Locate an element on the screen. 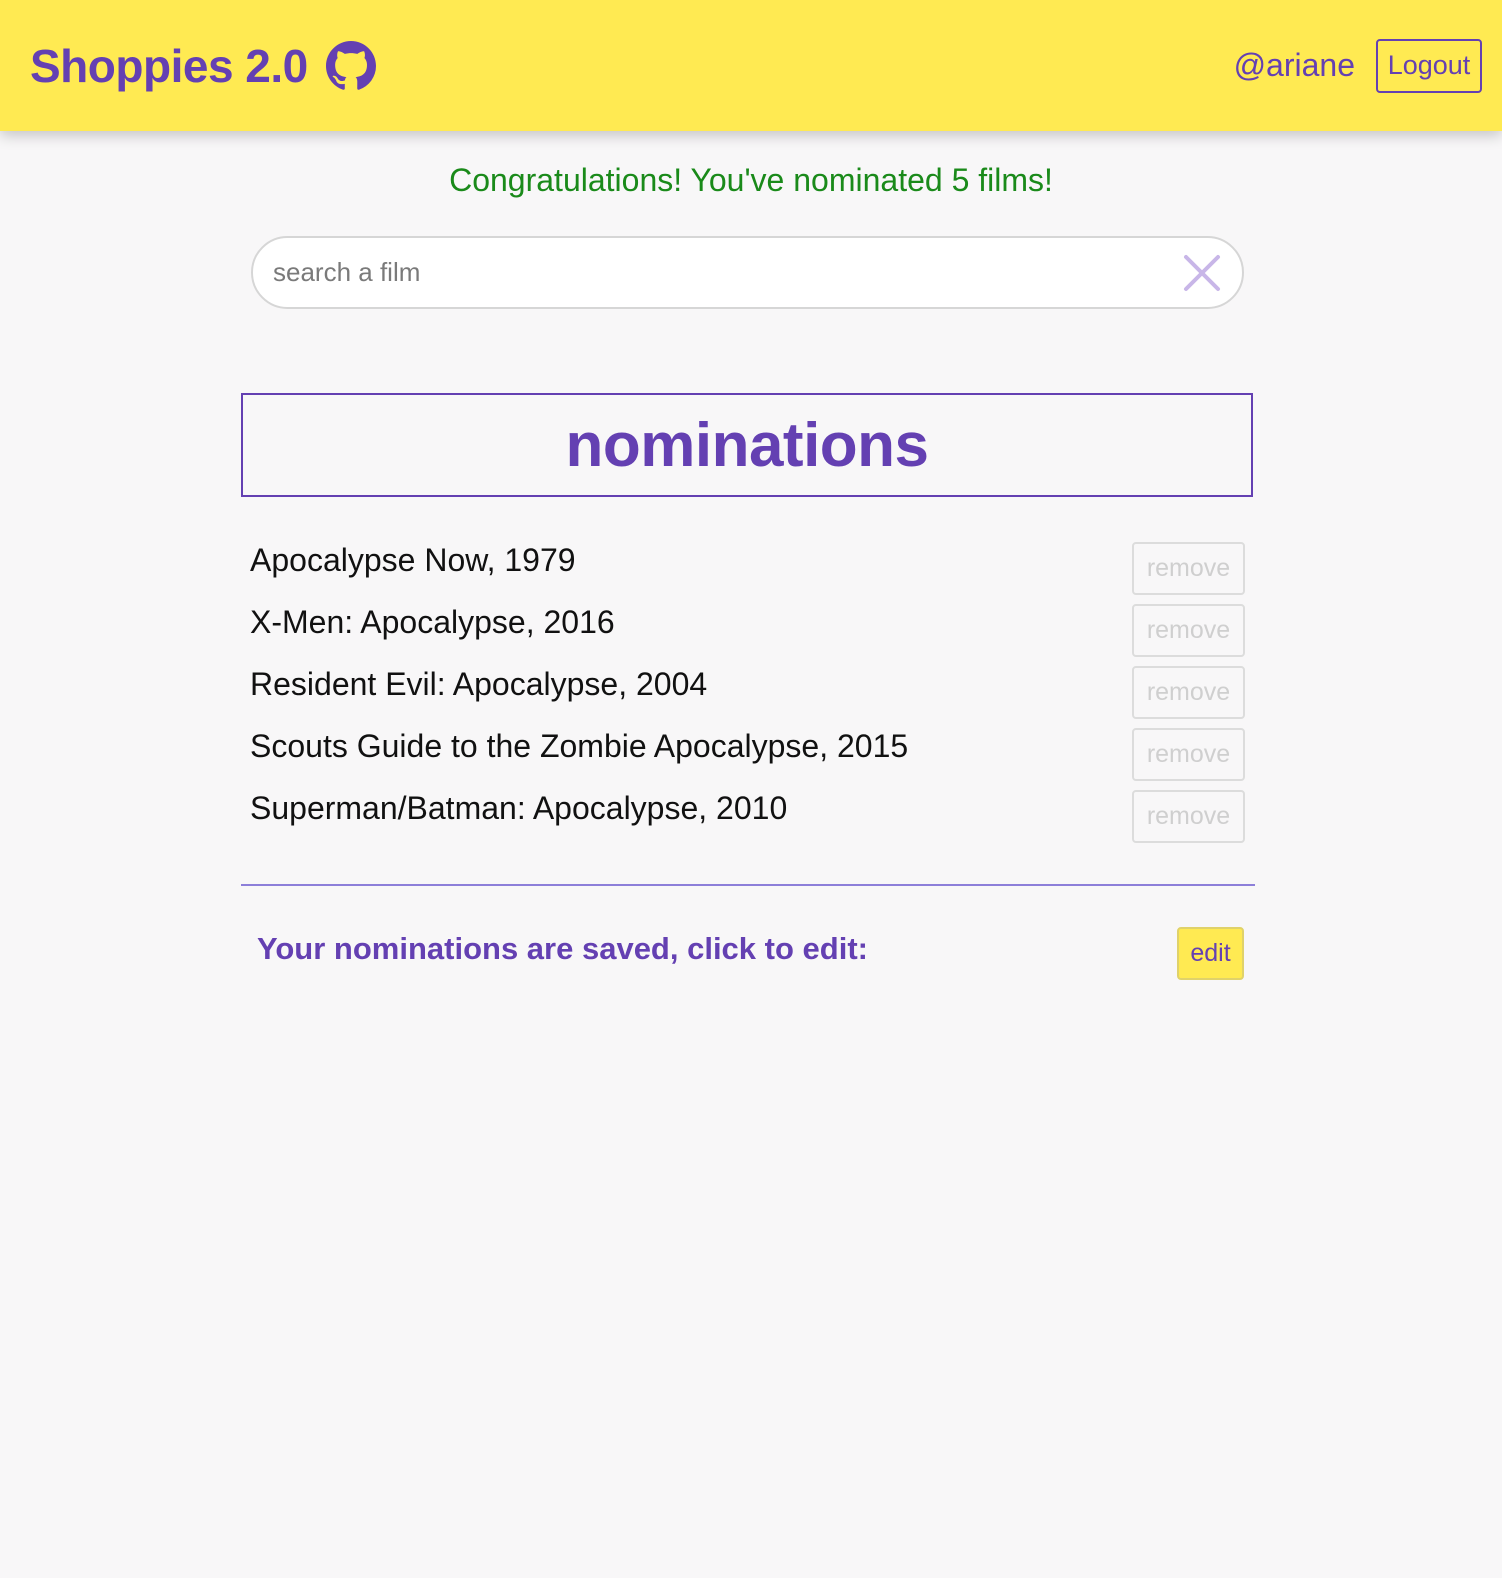  list-item: X-Men: Apocalypse, 2016 remove is located at coordinates (747, 635).